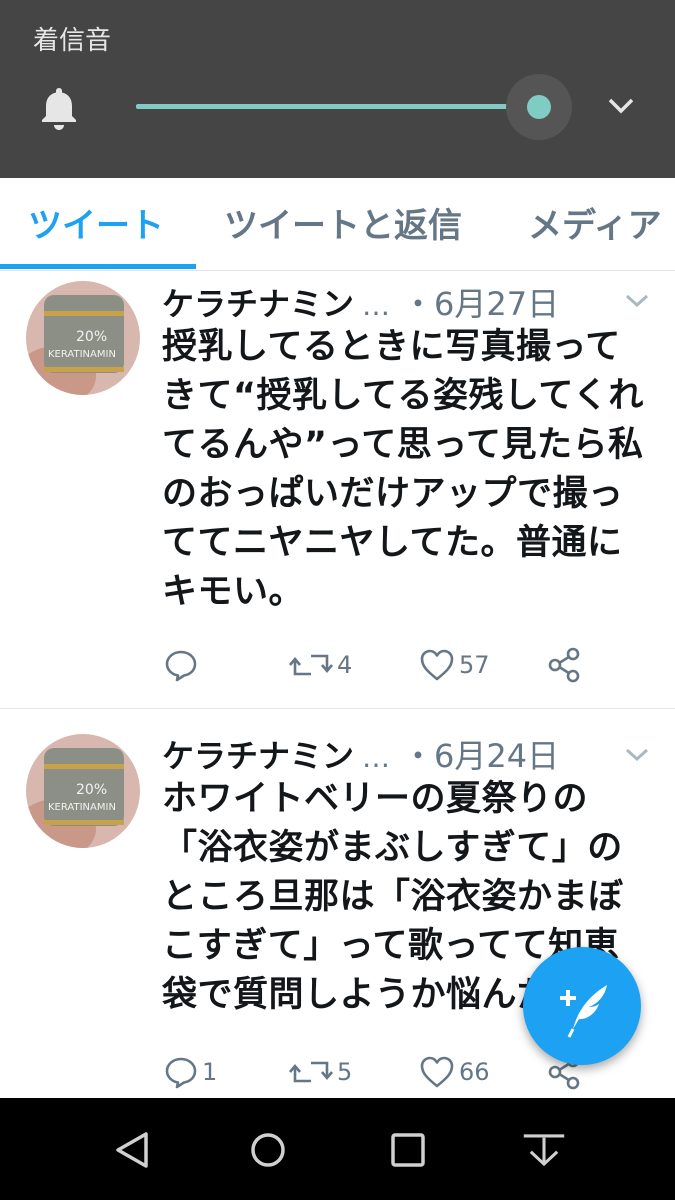 The height and width of the screenshot is (1200, 675). I want to click on like-button: 66, so click(454, 1072).